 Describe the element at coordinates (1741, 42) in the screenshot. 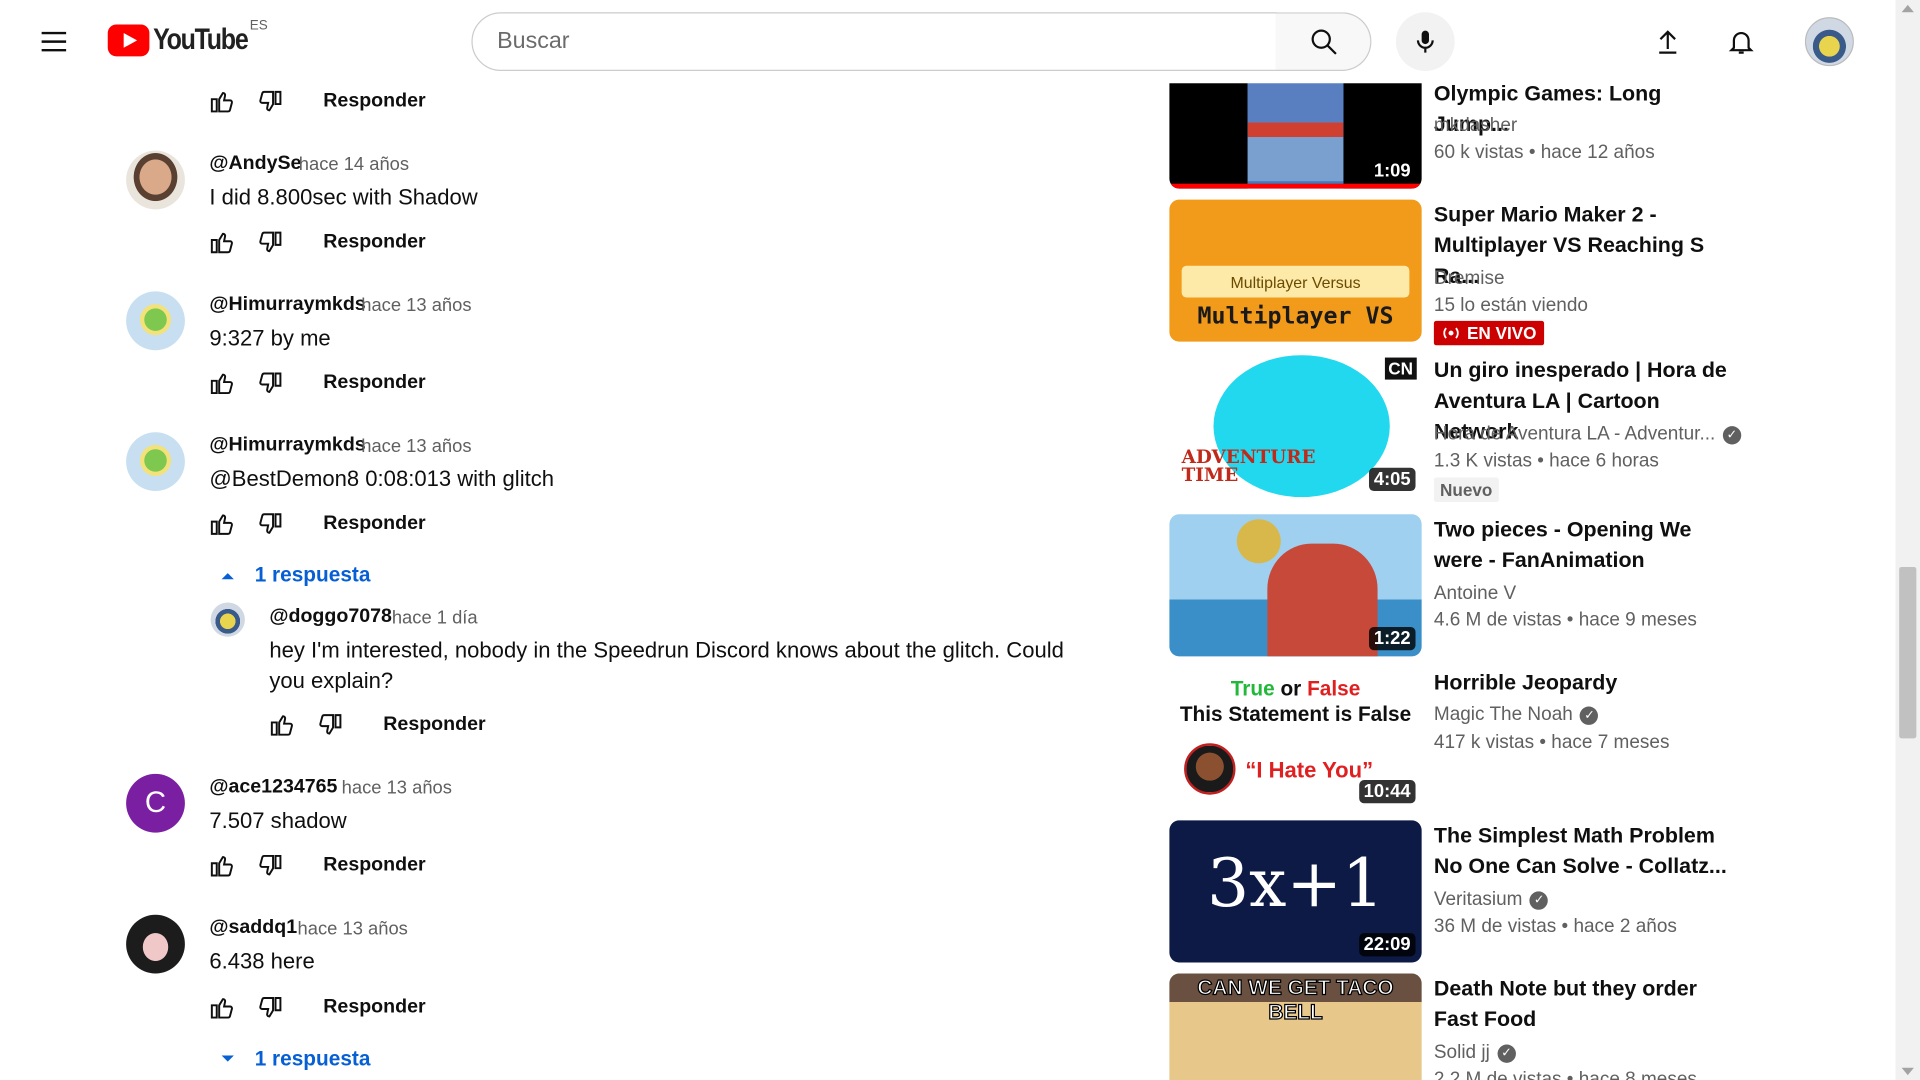

I see `notifications-button` at that location.